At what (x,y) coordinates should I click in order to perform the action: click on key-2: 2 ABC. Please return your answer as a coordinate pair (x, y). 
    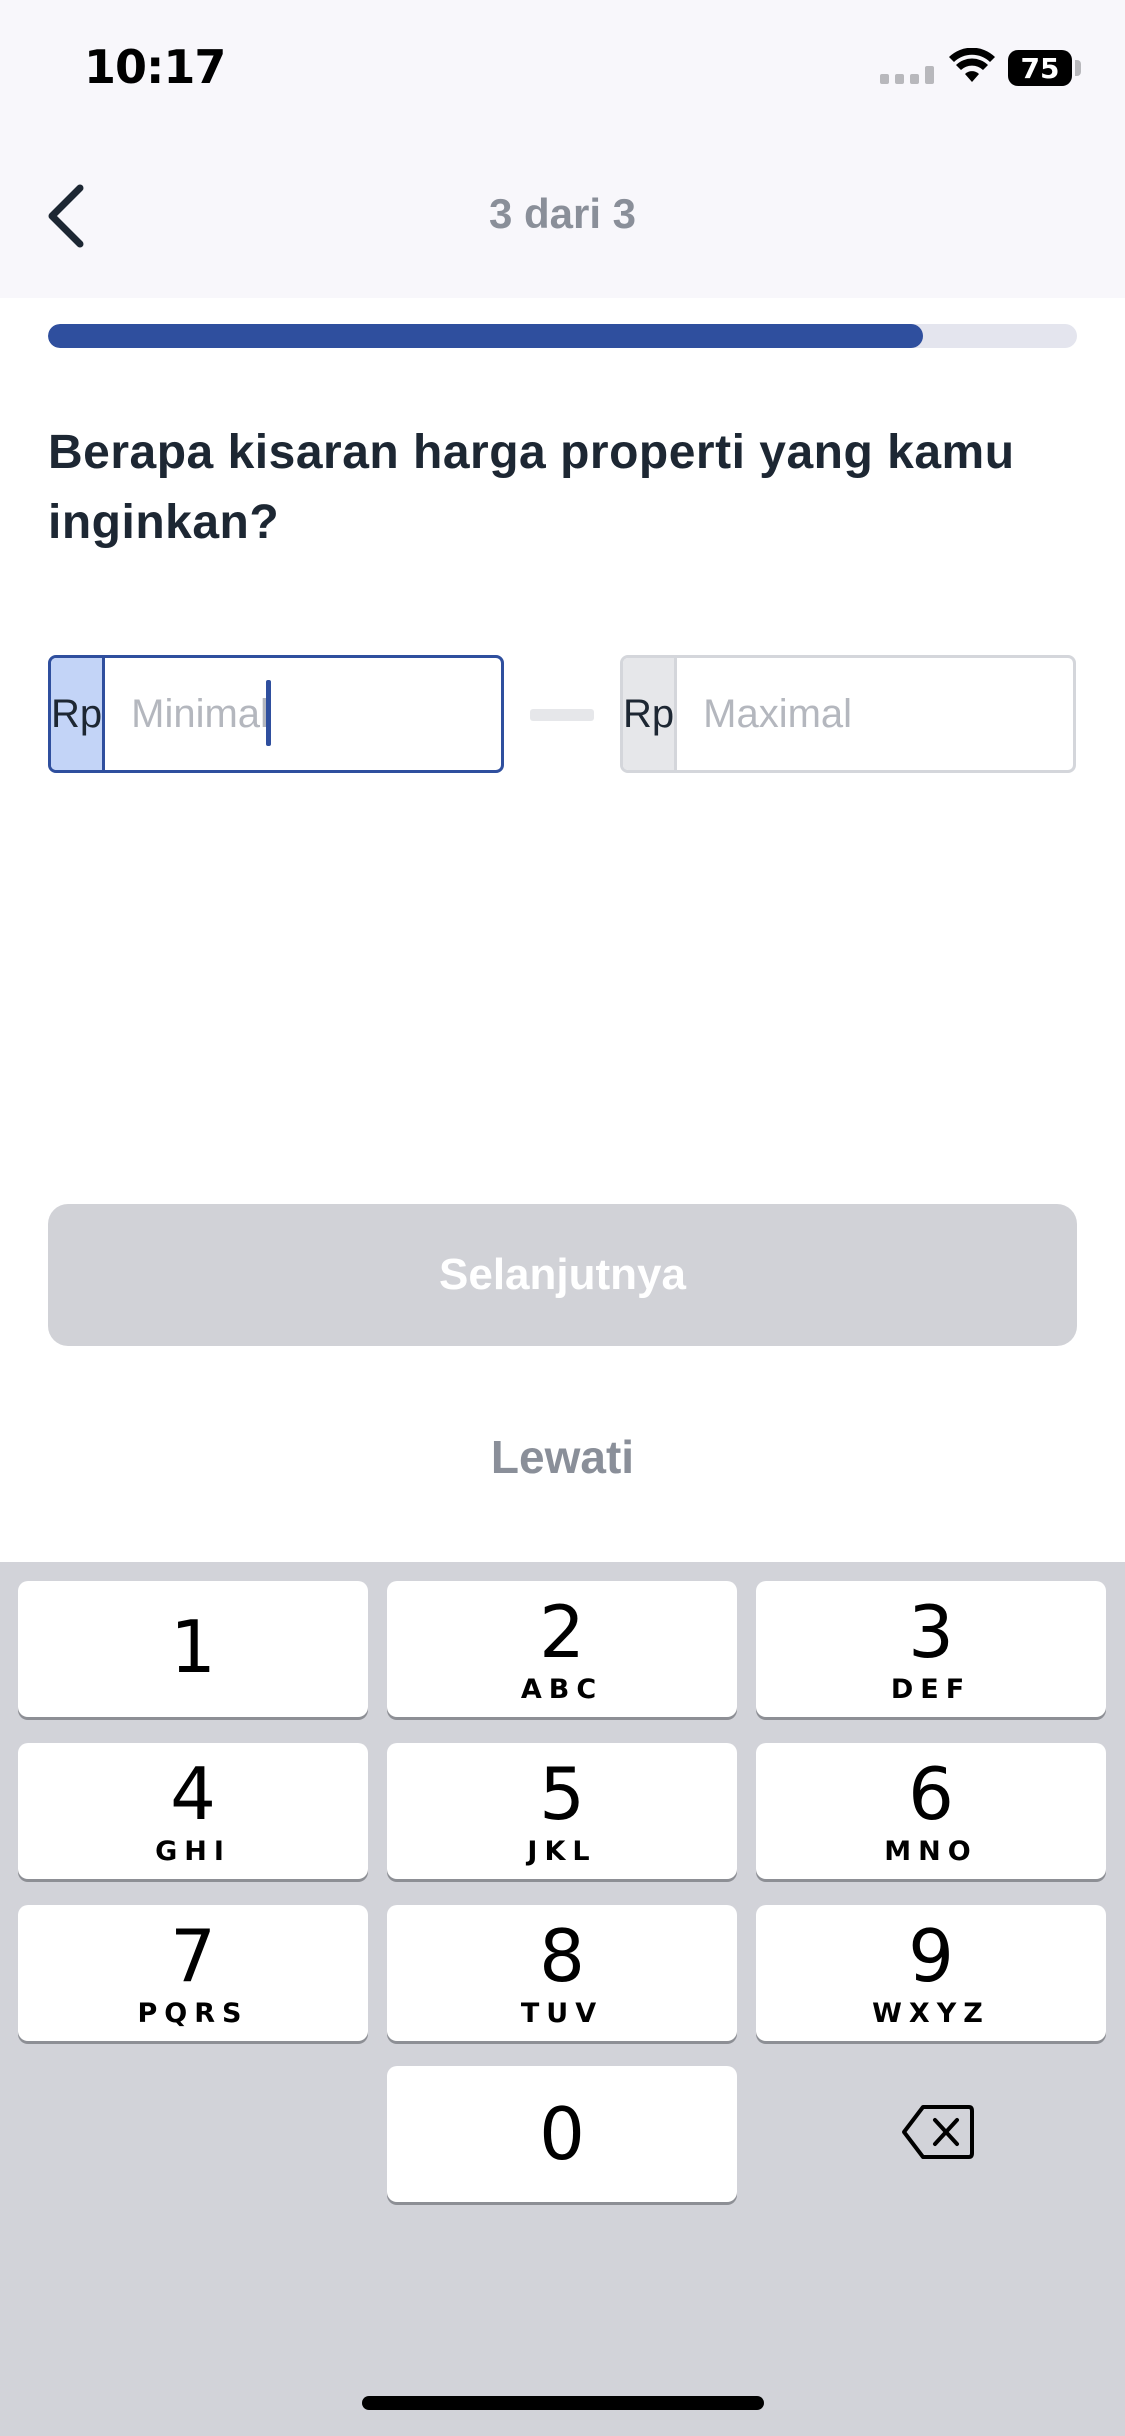
    Looking at the image, I should click on (562, 1649).